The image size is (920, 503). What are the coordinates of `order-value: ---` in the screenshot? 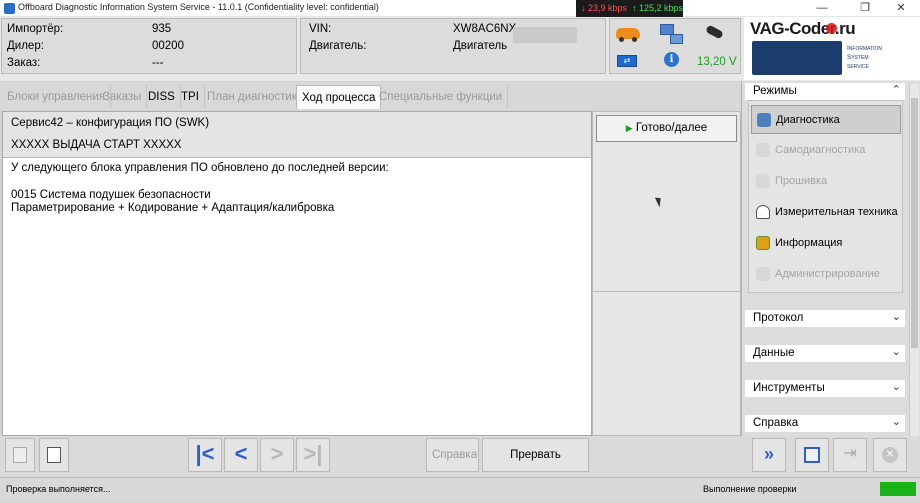 It's located at (158, 63).